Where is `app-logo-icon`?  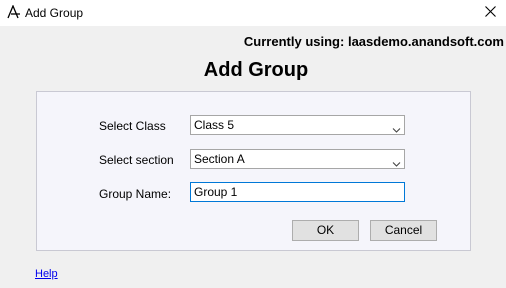
app-logo-icon is located at coordinates (14, 11).